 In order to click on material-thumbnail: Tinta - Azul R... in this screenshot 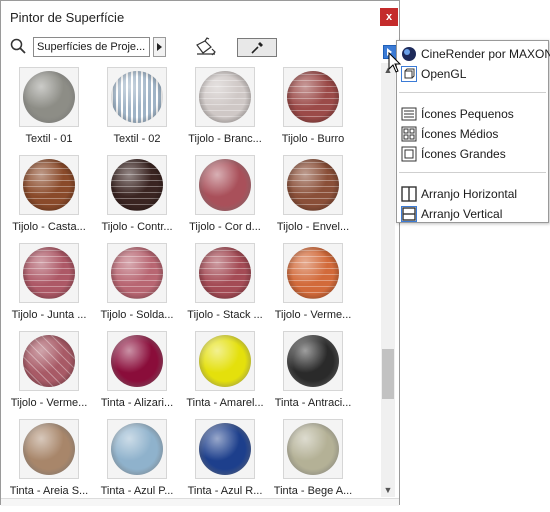, I will do `click(225, 456)`.